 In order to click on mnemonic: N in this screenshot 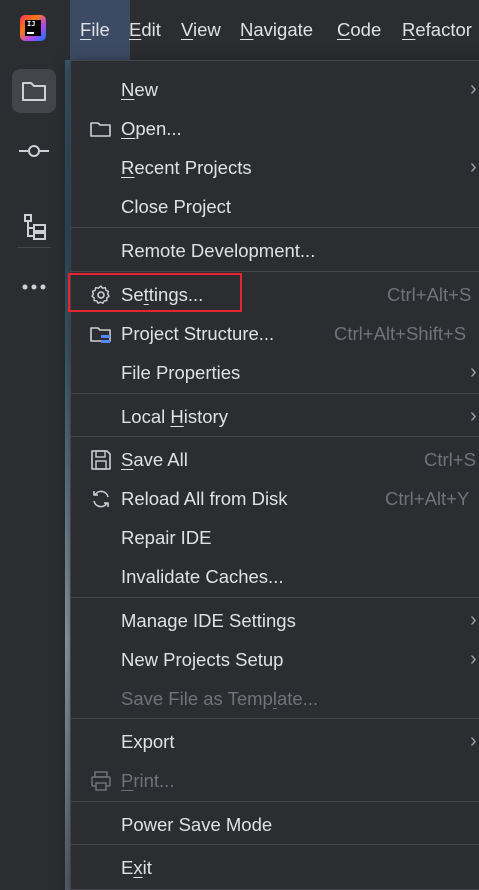, I will do `click(128, 89)`.